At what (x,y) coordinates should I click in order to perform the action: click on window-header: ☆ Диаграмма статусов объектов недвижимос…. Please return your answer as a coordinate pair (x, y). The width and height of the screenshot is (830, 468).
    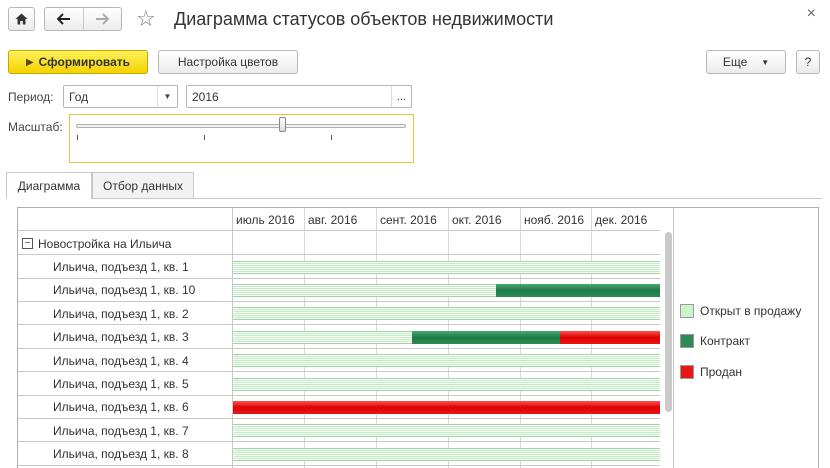
    Looking at the image, I should click on (415, 21).